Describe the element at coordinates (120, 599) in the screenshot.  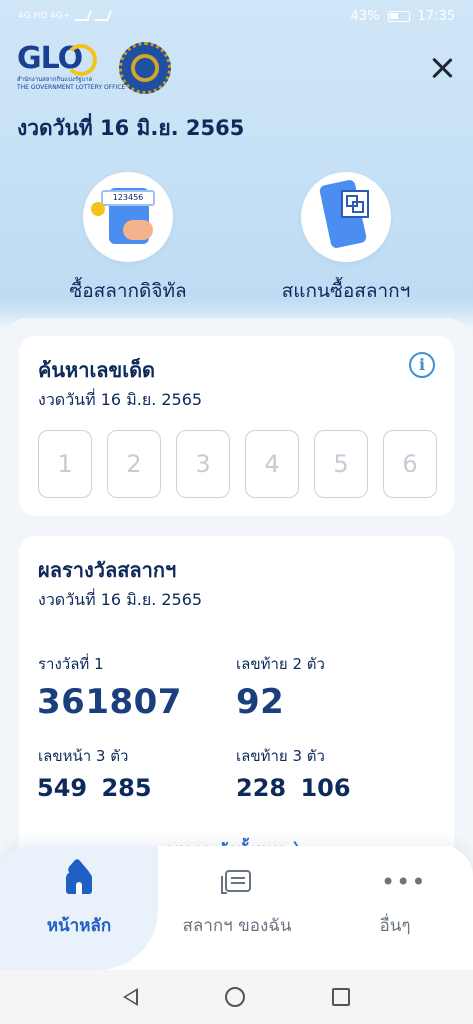
I see `results-card-date: งวดวันที่ 16 มิ.ย. 2565` at that location.